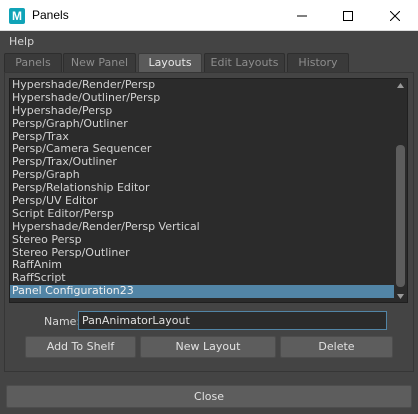  What do you see at coordinates (202, 291) in the screenshot?
I see `list-item-selected: Panel Configuration23` at bounding box center [202, 291].